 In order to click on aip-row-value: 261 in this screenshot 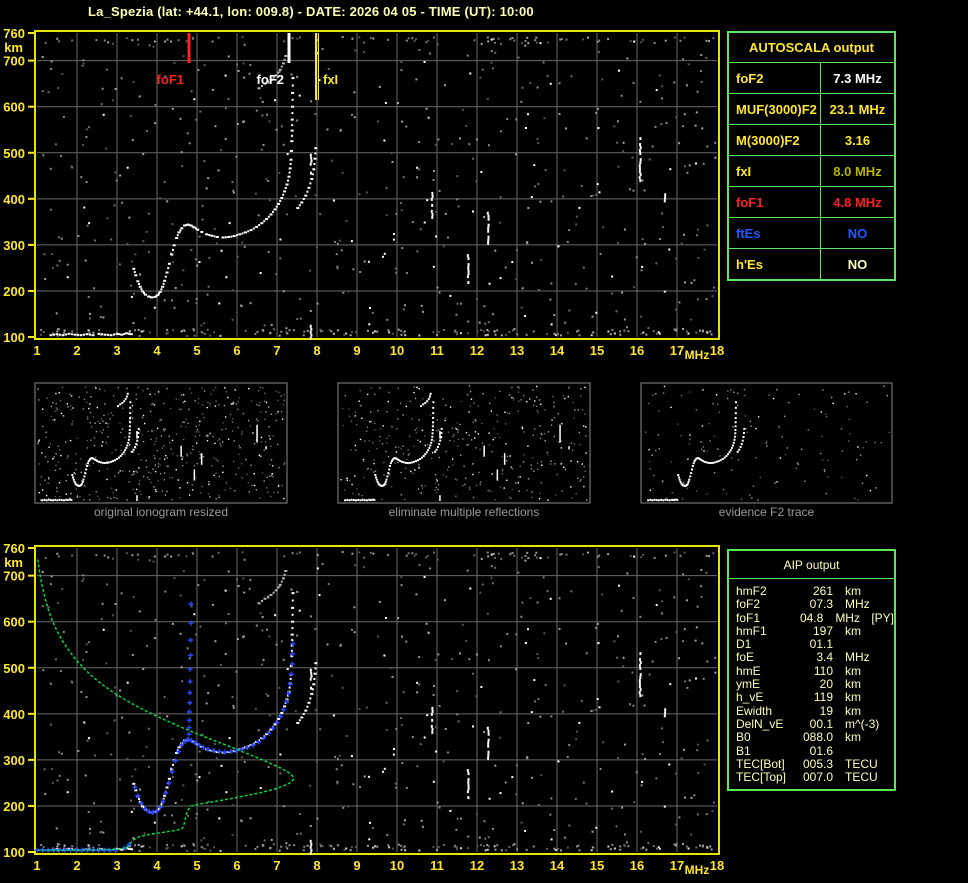, I will do `click(822, 591)`.